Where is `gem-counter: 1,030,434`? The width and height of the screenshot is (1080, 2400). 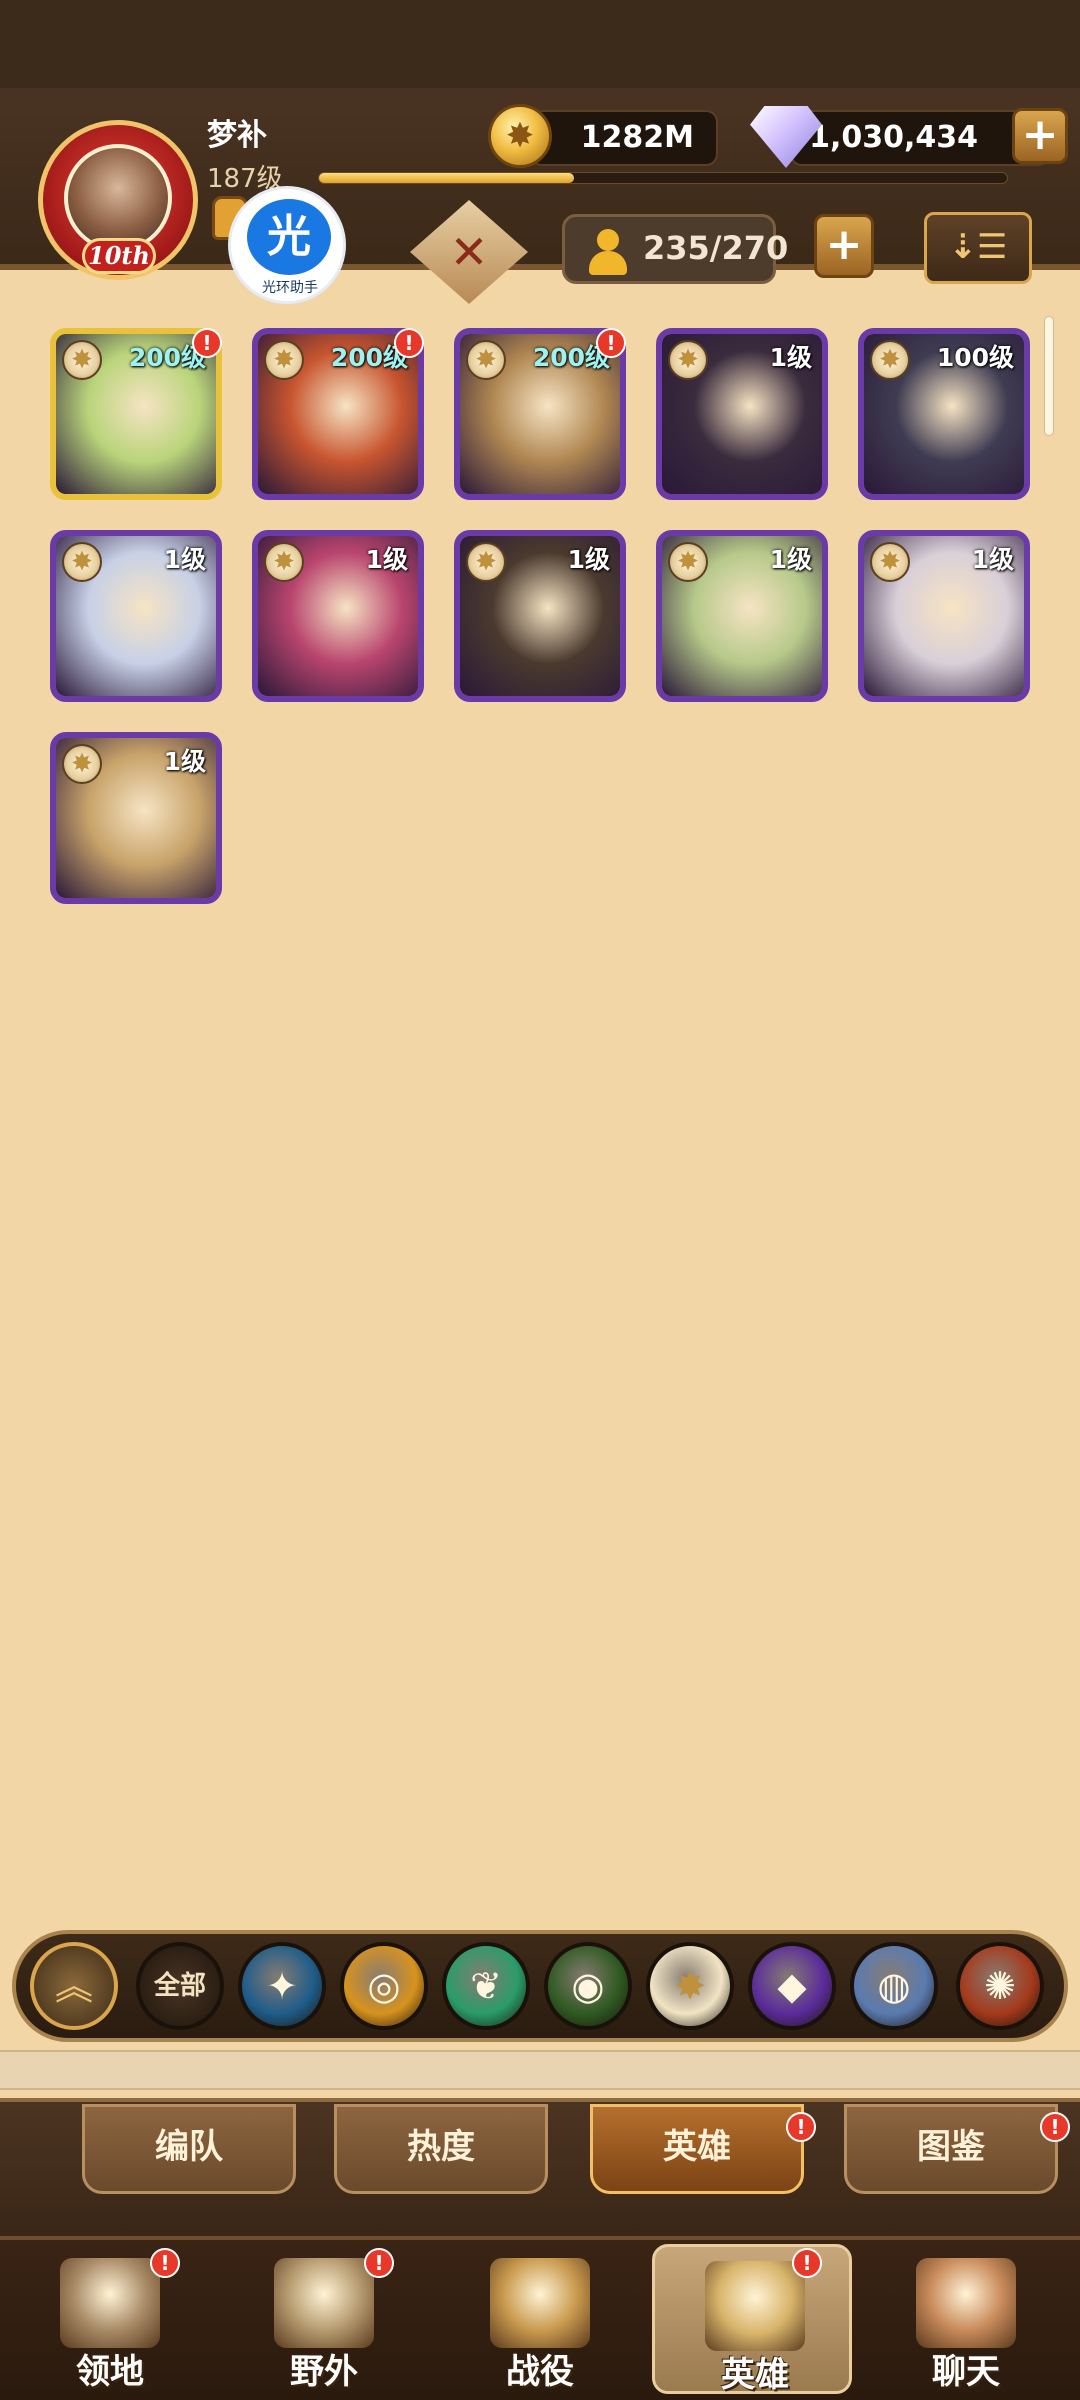 gem-counter: 1,030,434 is located at coordinates (920, 138).